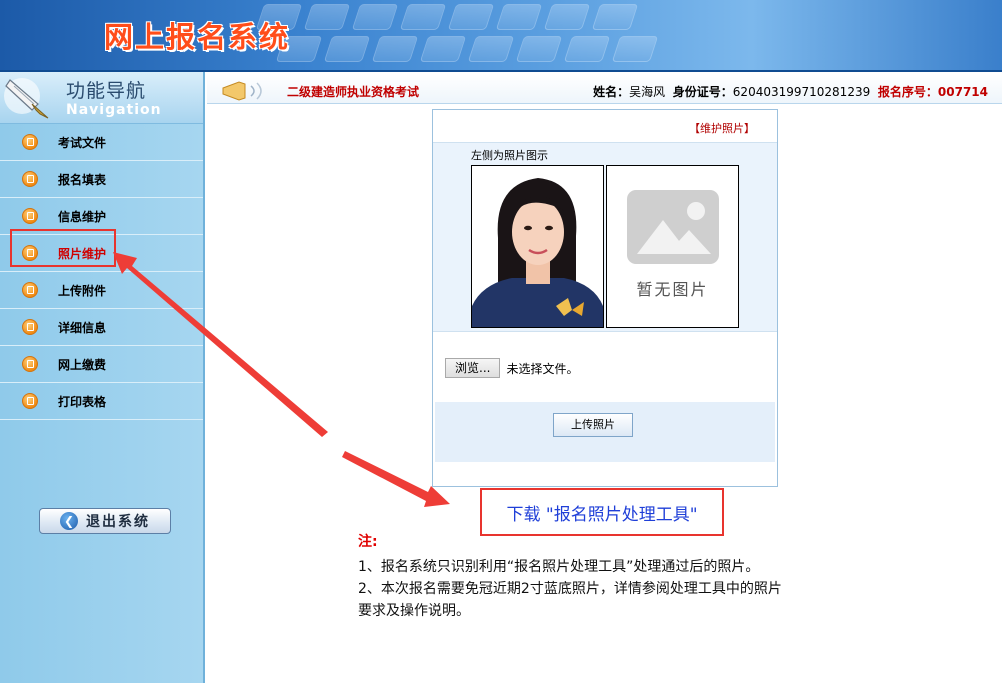 This screenshot has height=683, width=1002. I want to click on name-value: 吴海风, so click(647, 92).